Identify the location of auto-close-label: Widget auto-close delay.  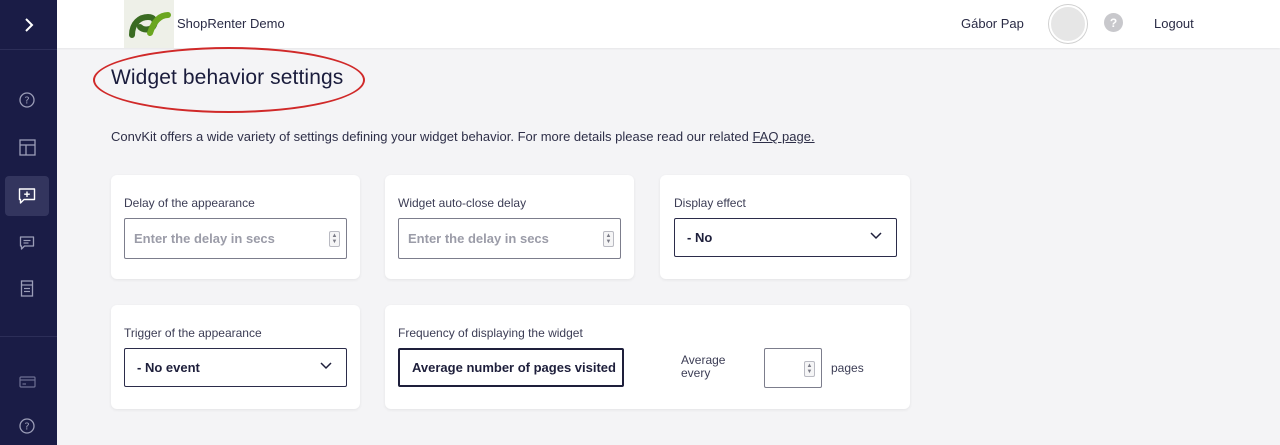
(462, 203).